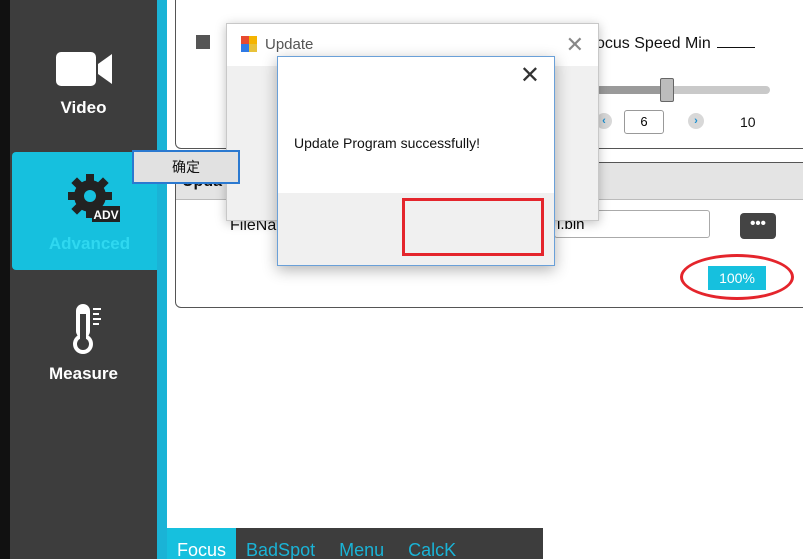 This screenshot has height=559, width=803. Describe the element at coordinates (289, 44) in the screenshot. I see `update-dialog-title: Update` at that location.